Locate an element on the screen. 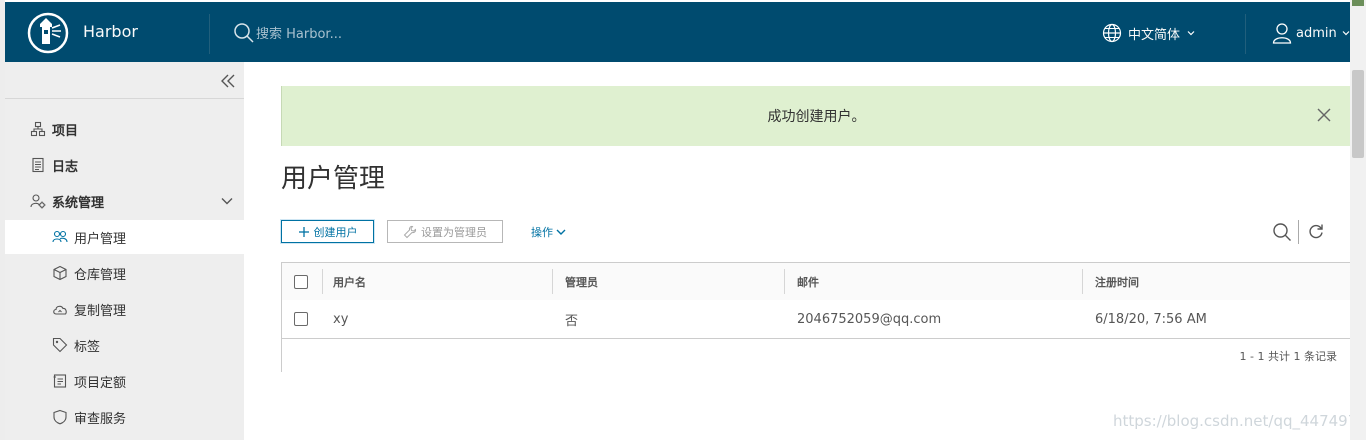 This screenshot has height=440, width=1366. cloud-replication-icon is located at coordinates (60, 310).